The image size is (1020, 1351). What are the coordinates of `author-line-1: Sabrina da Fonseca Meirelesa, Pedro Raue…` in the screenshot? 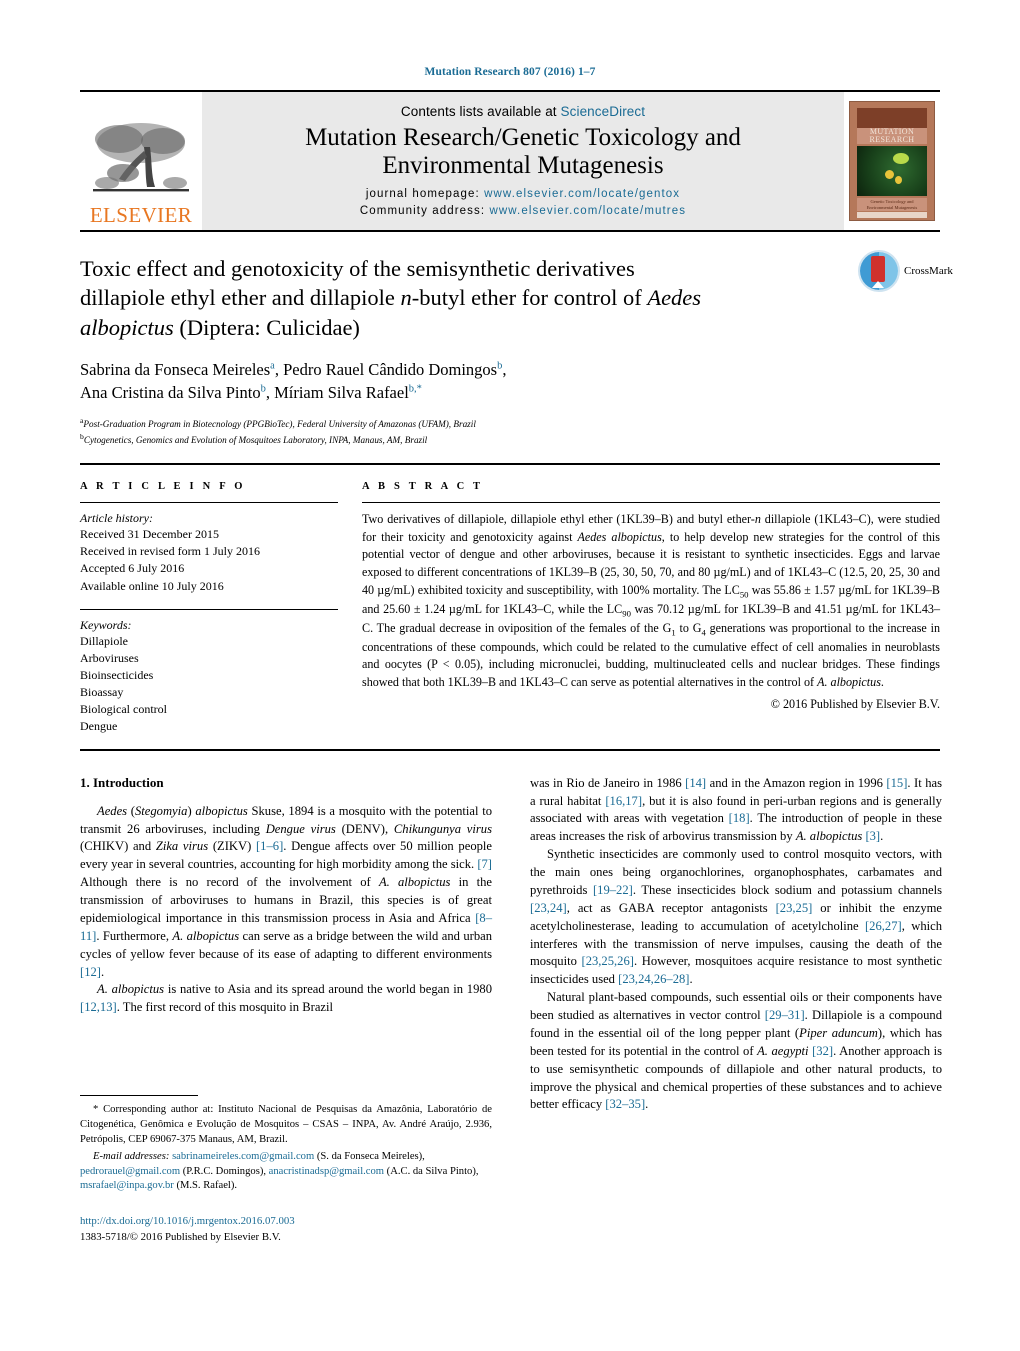 It's located at (510, 369).